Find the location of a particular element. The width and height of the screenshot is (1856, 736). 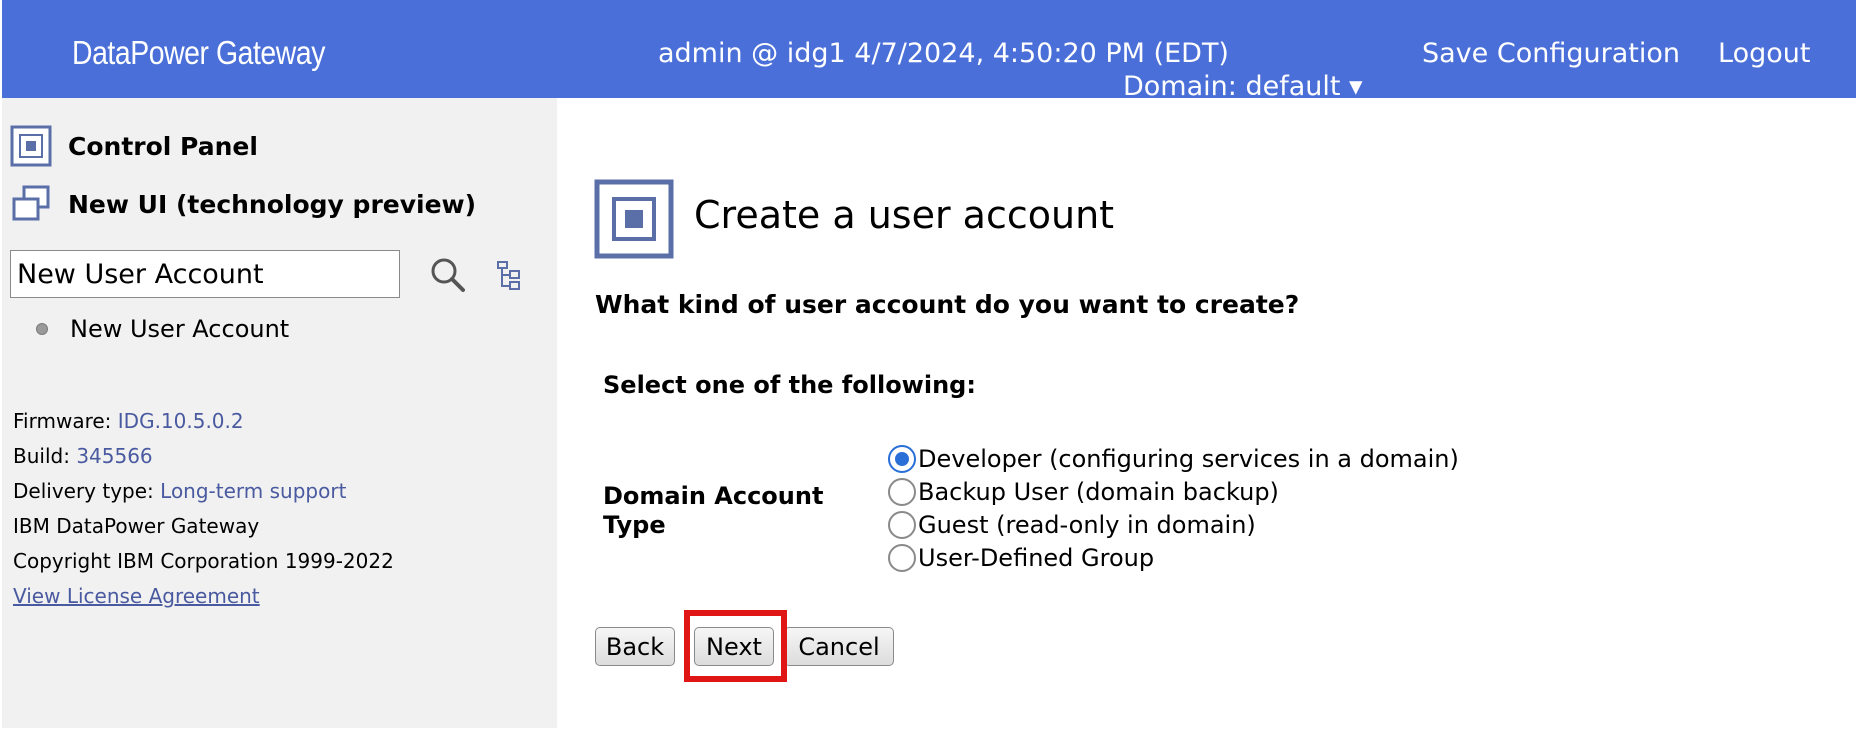

delivery-line: Delivery type: Long-term support is located at coordinates (203, 491).